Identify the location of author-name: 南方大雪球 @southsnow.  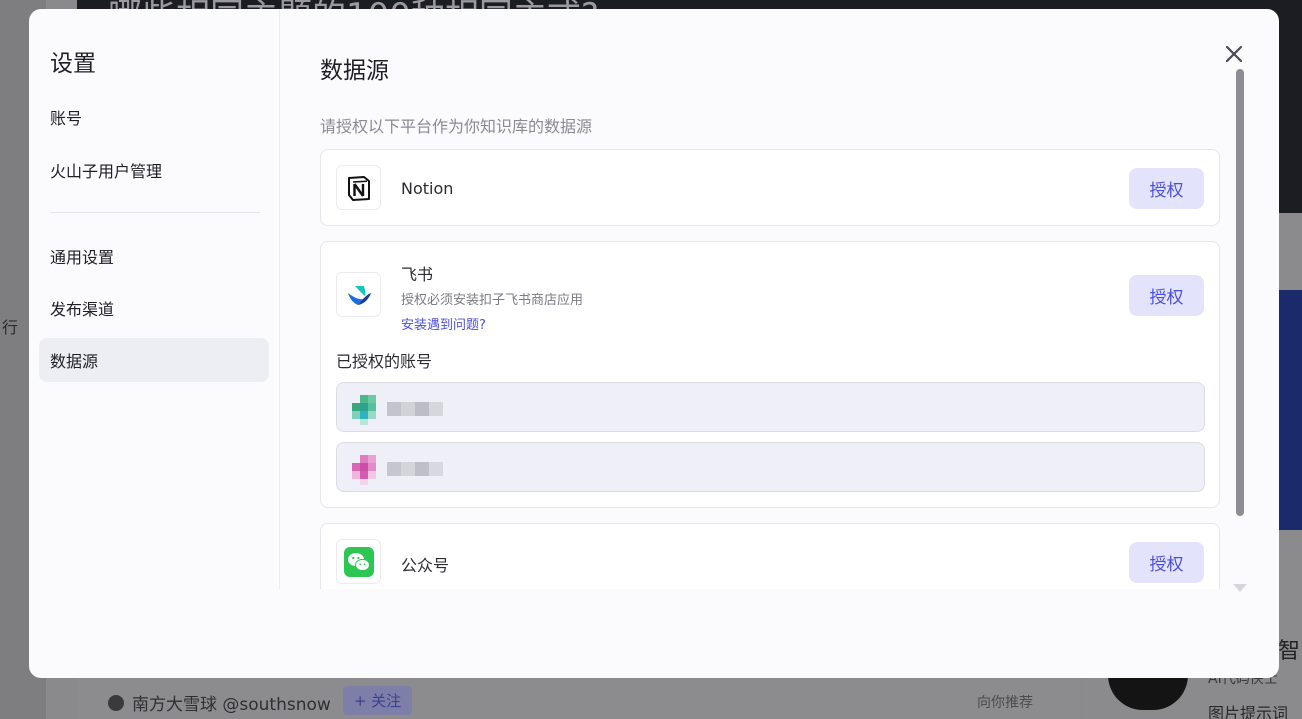
(231, 705).